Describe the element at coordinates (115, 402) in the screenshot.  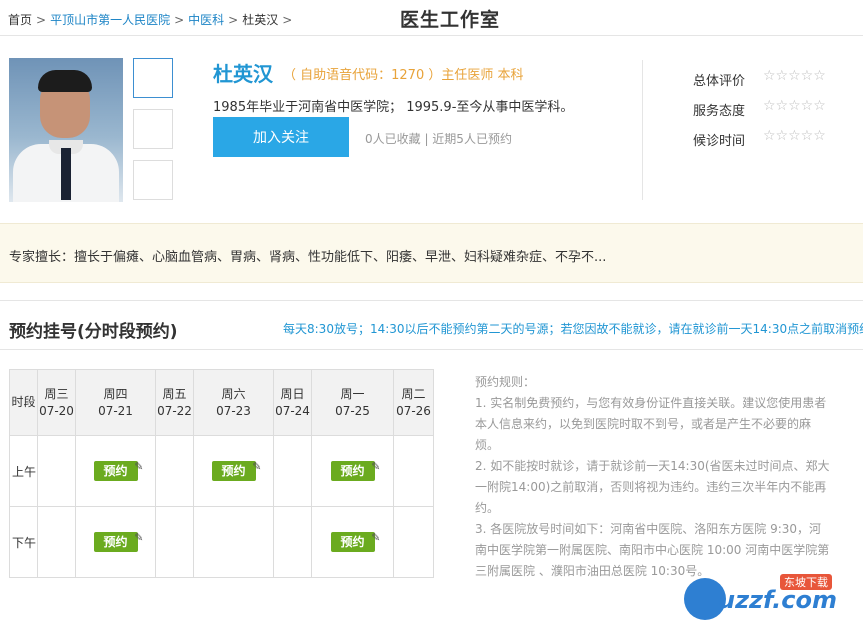
I see `schedule-day-header: 周四 07-21` at that location.